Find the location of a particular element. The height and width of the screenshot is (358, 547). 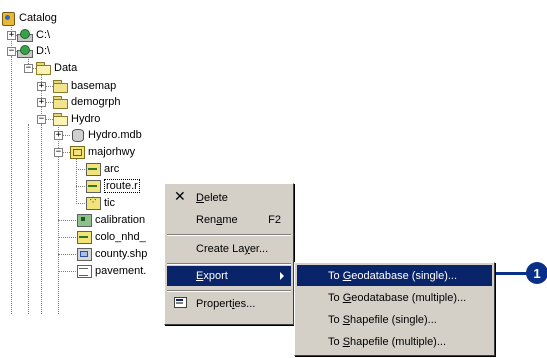

tree-item-pavement: pavement. is located at coordinates (111, 271).